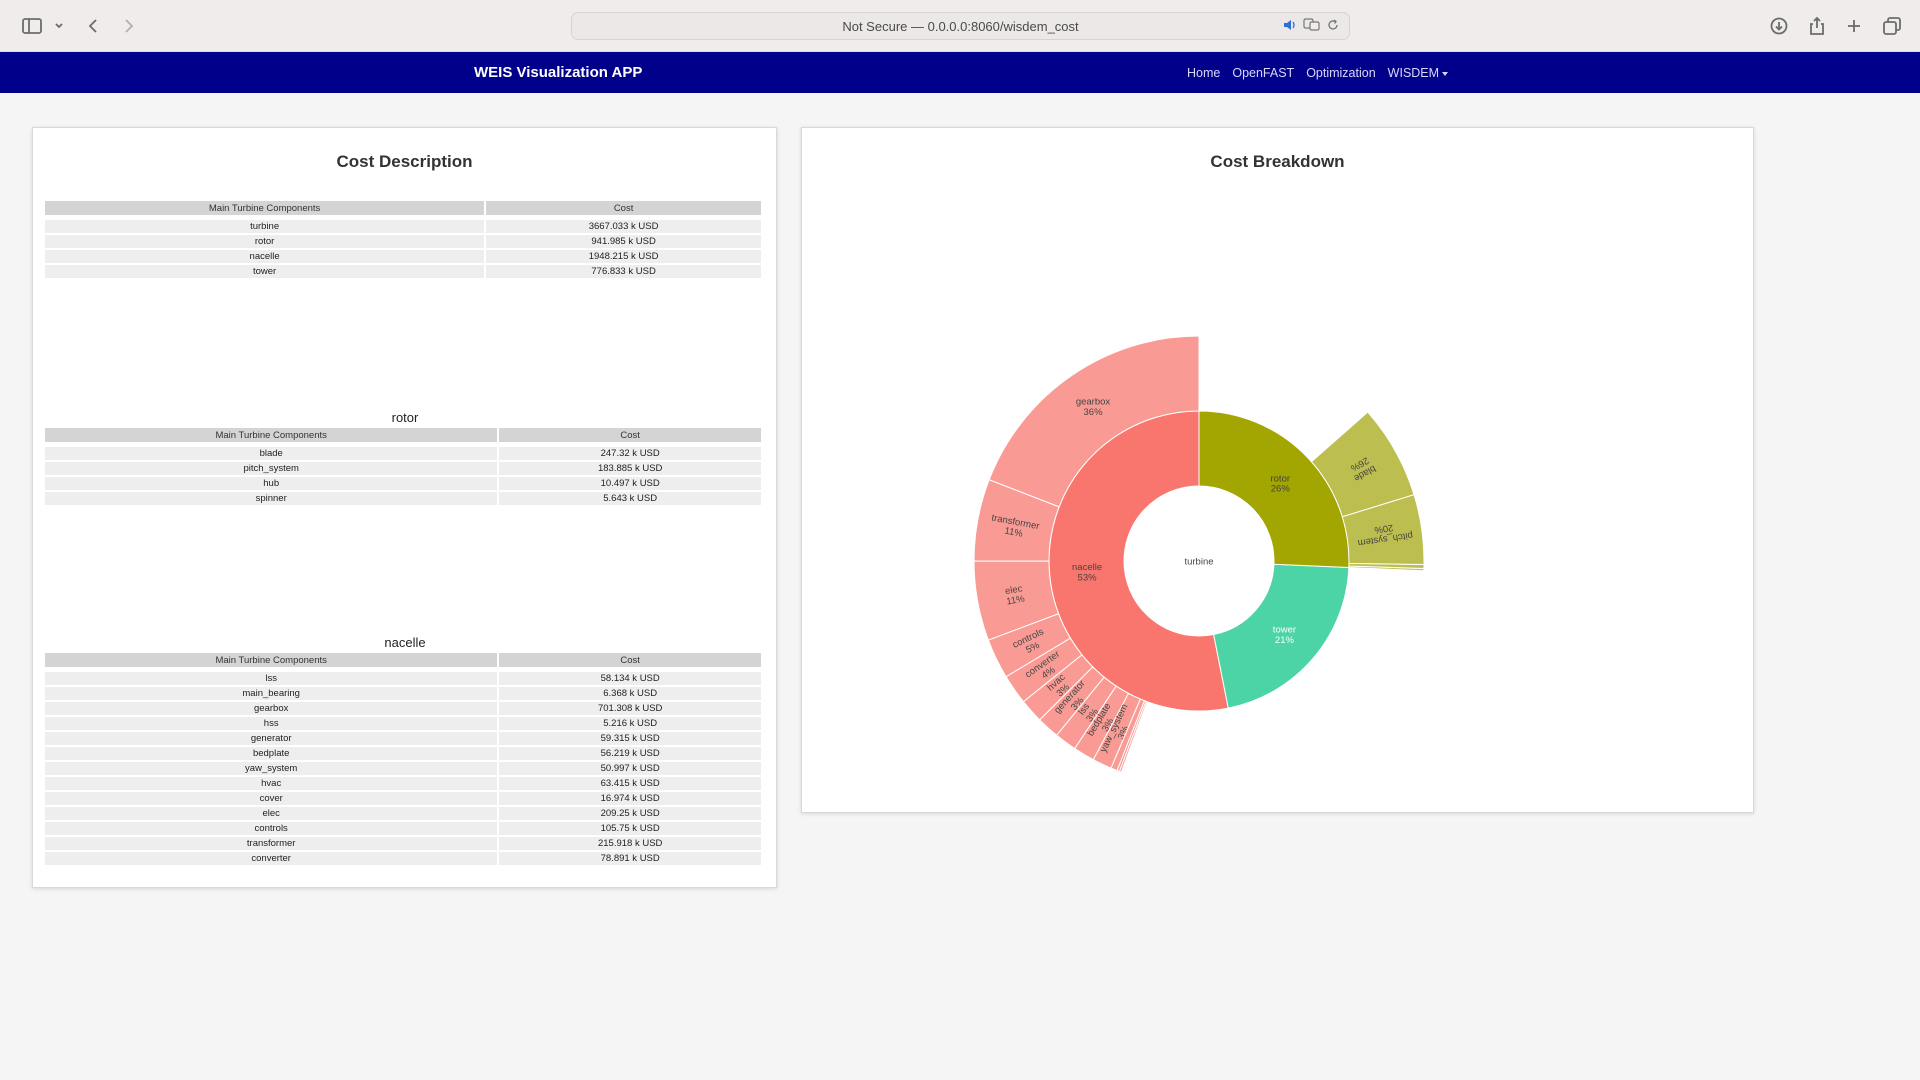 Image resolution: width=1920 pixels, height=1080 pixels. Describe the element at coordinates (630, 498) in the screenshot. I see `cost-cell: 5.643 k USD` at that location.